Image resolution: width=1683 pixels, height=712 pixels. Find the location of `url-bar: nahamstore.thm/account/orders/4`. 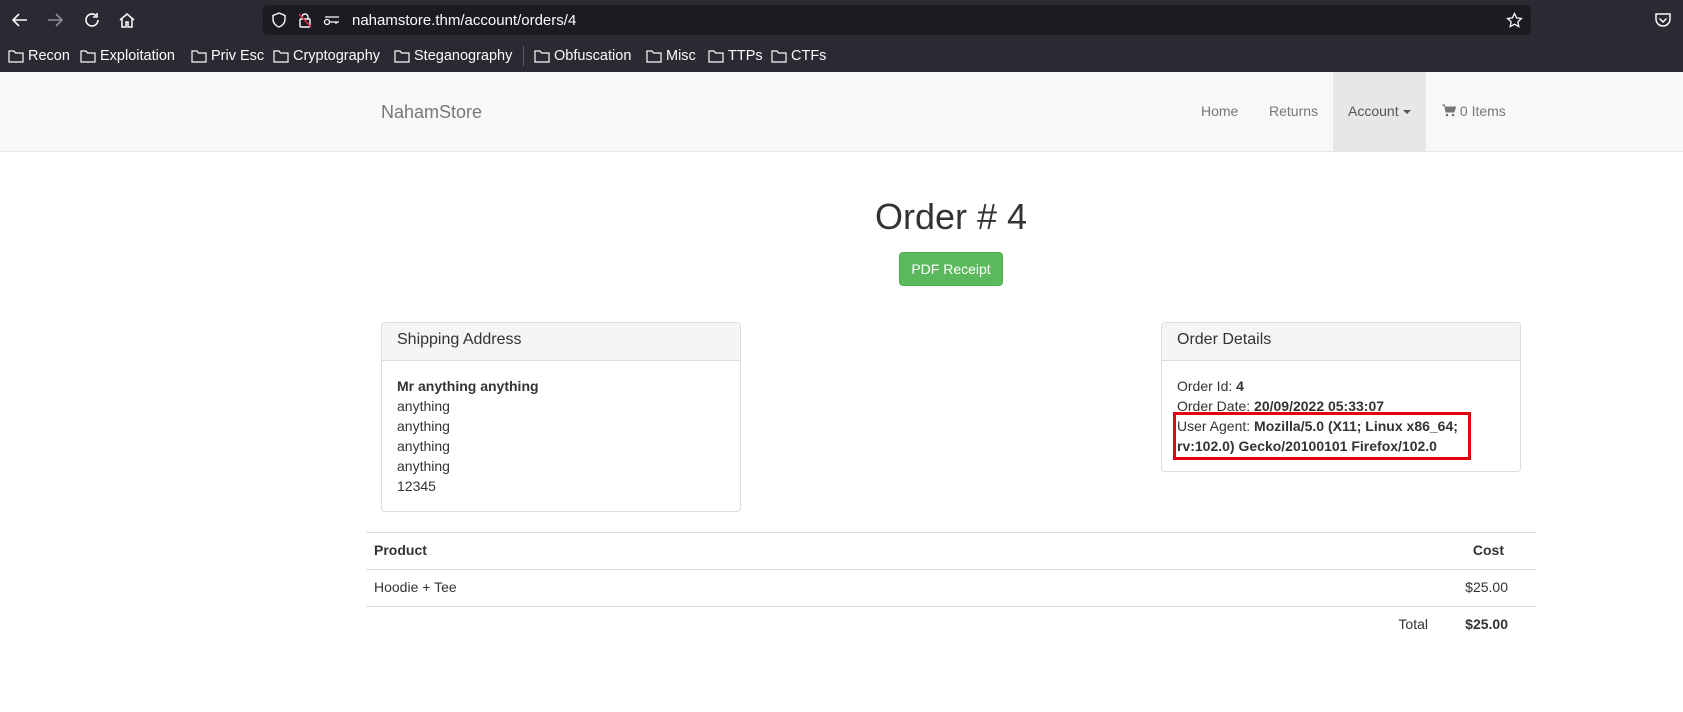

url-bar: nahamstore.thm/account/orders/4 is located at coordinates (897, 20).